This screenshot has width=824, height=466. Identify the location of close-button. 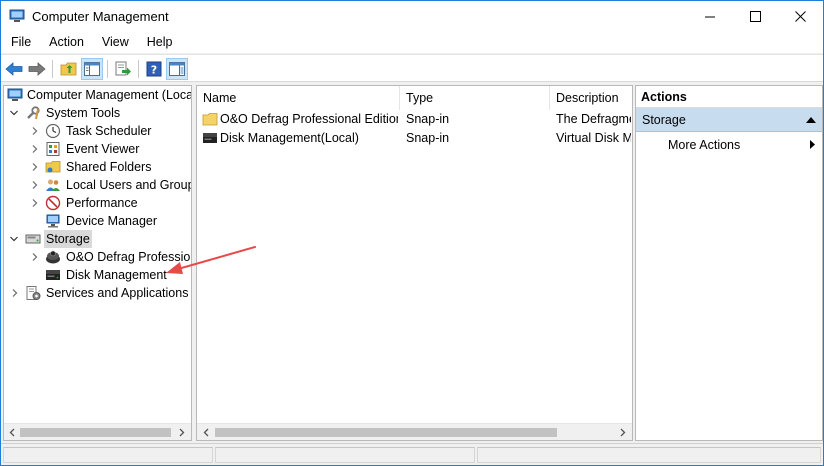
(800, 16).